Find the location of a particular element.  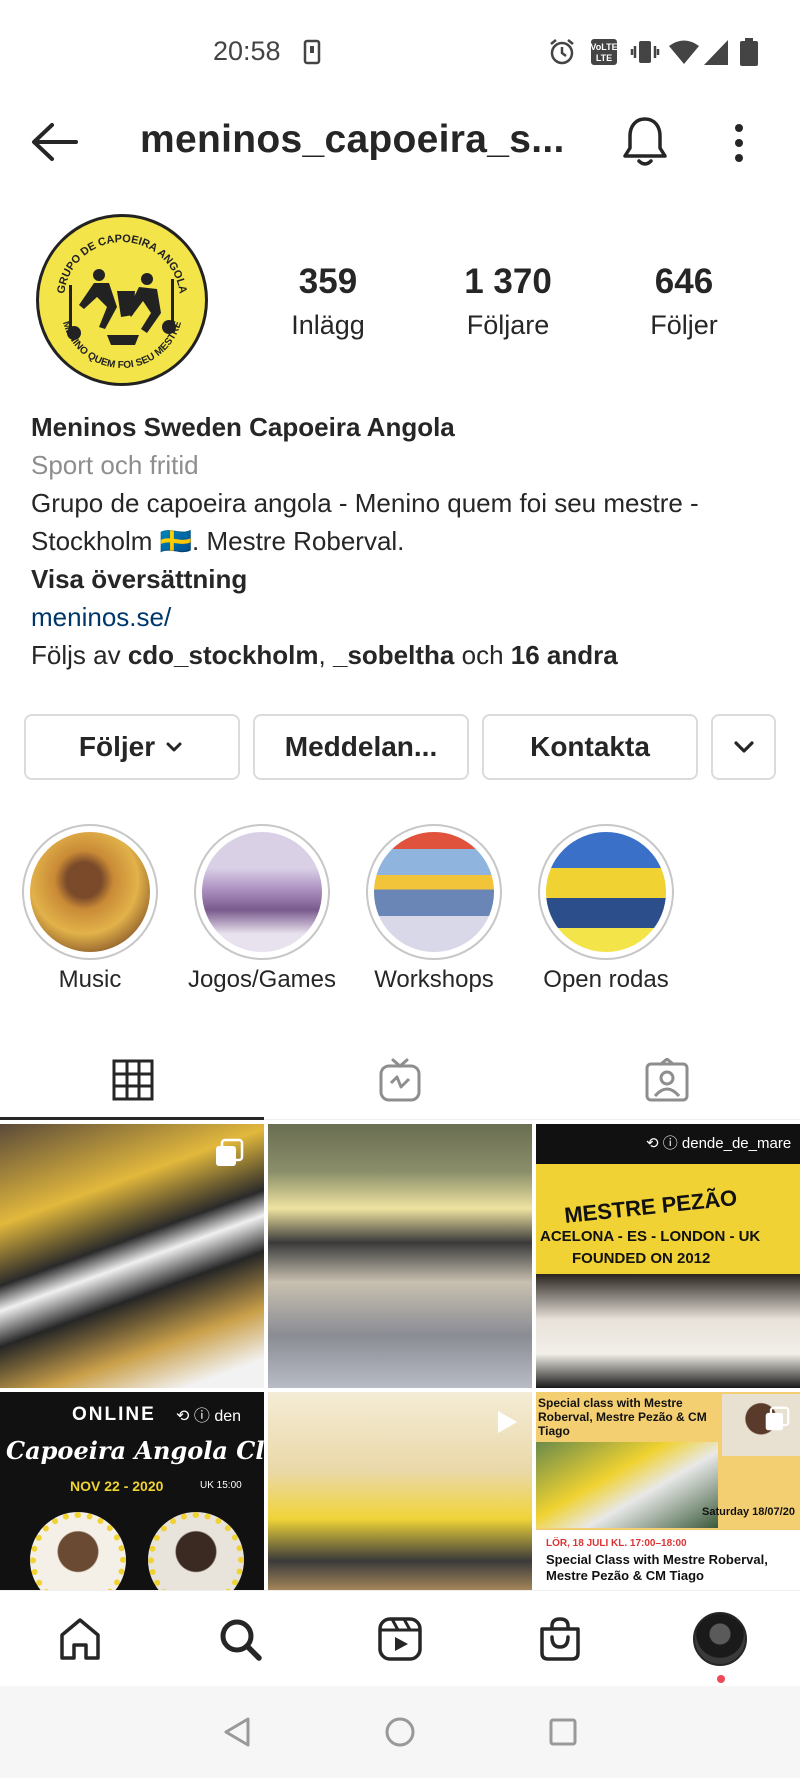

event-time: LÖR, 18 JULI KL. 17:00–18:00 is located at coordinates (616, 1543).